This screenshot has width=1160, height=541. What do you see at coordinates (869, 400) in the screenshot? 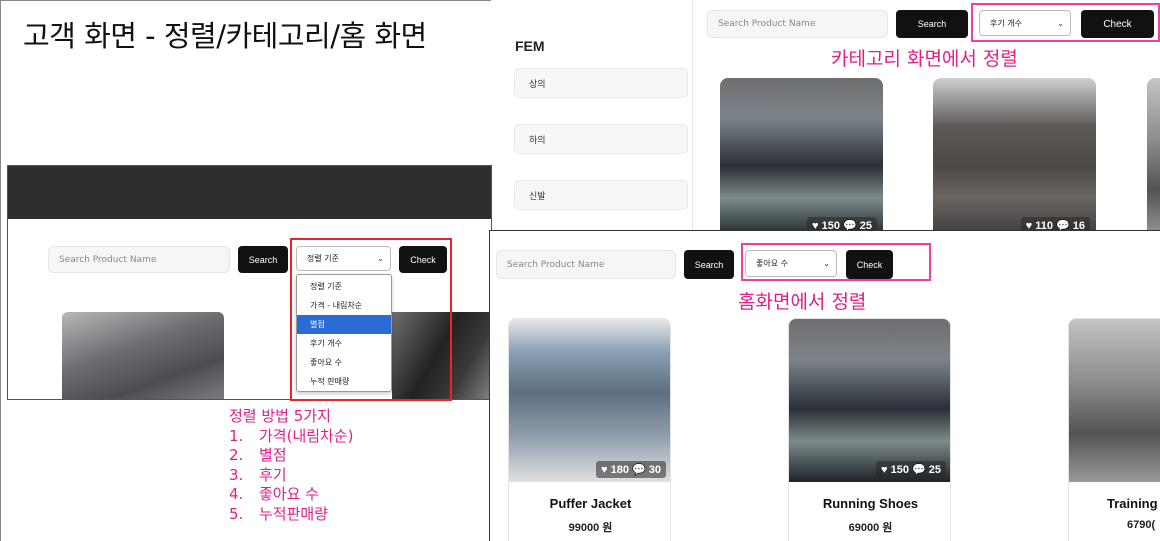
I see `product-image: ♥ 150 💬 25` at bounding box center [869, 400].